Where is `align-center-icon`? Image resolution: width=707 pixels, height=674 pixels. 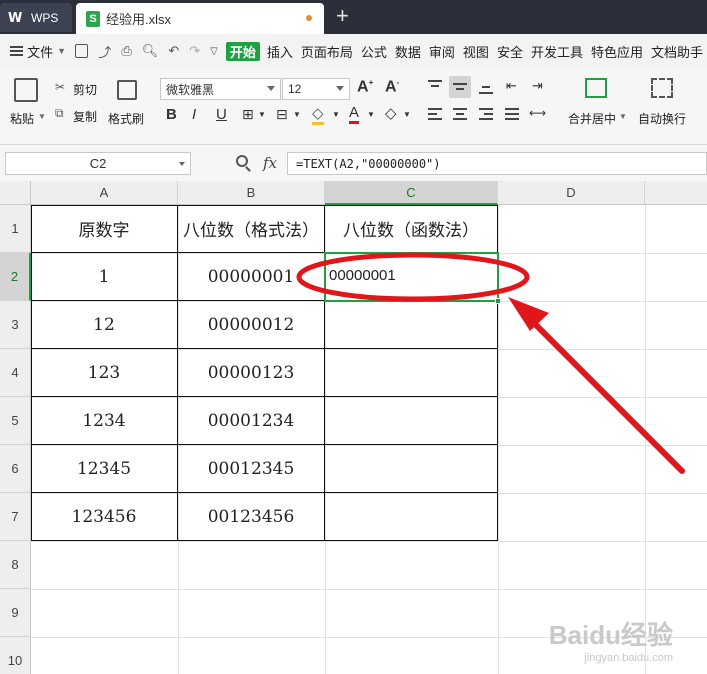
align-center-icon is located at coordinates (460, 115).